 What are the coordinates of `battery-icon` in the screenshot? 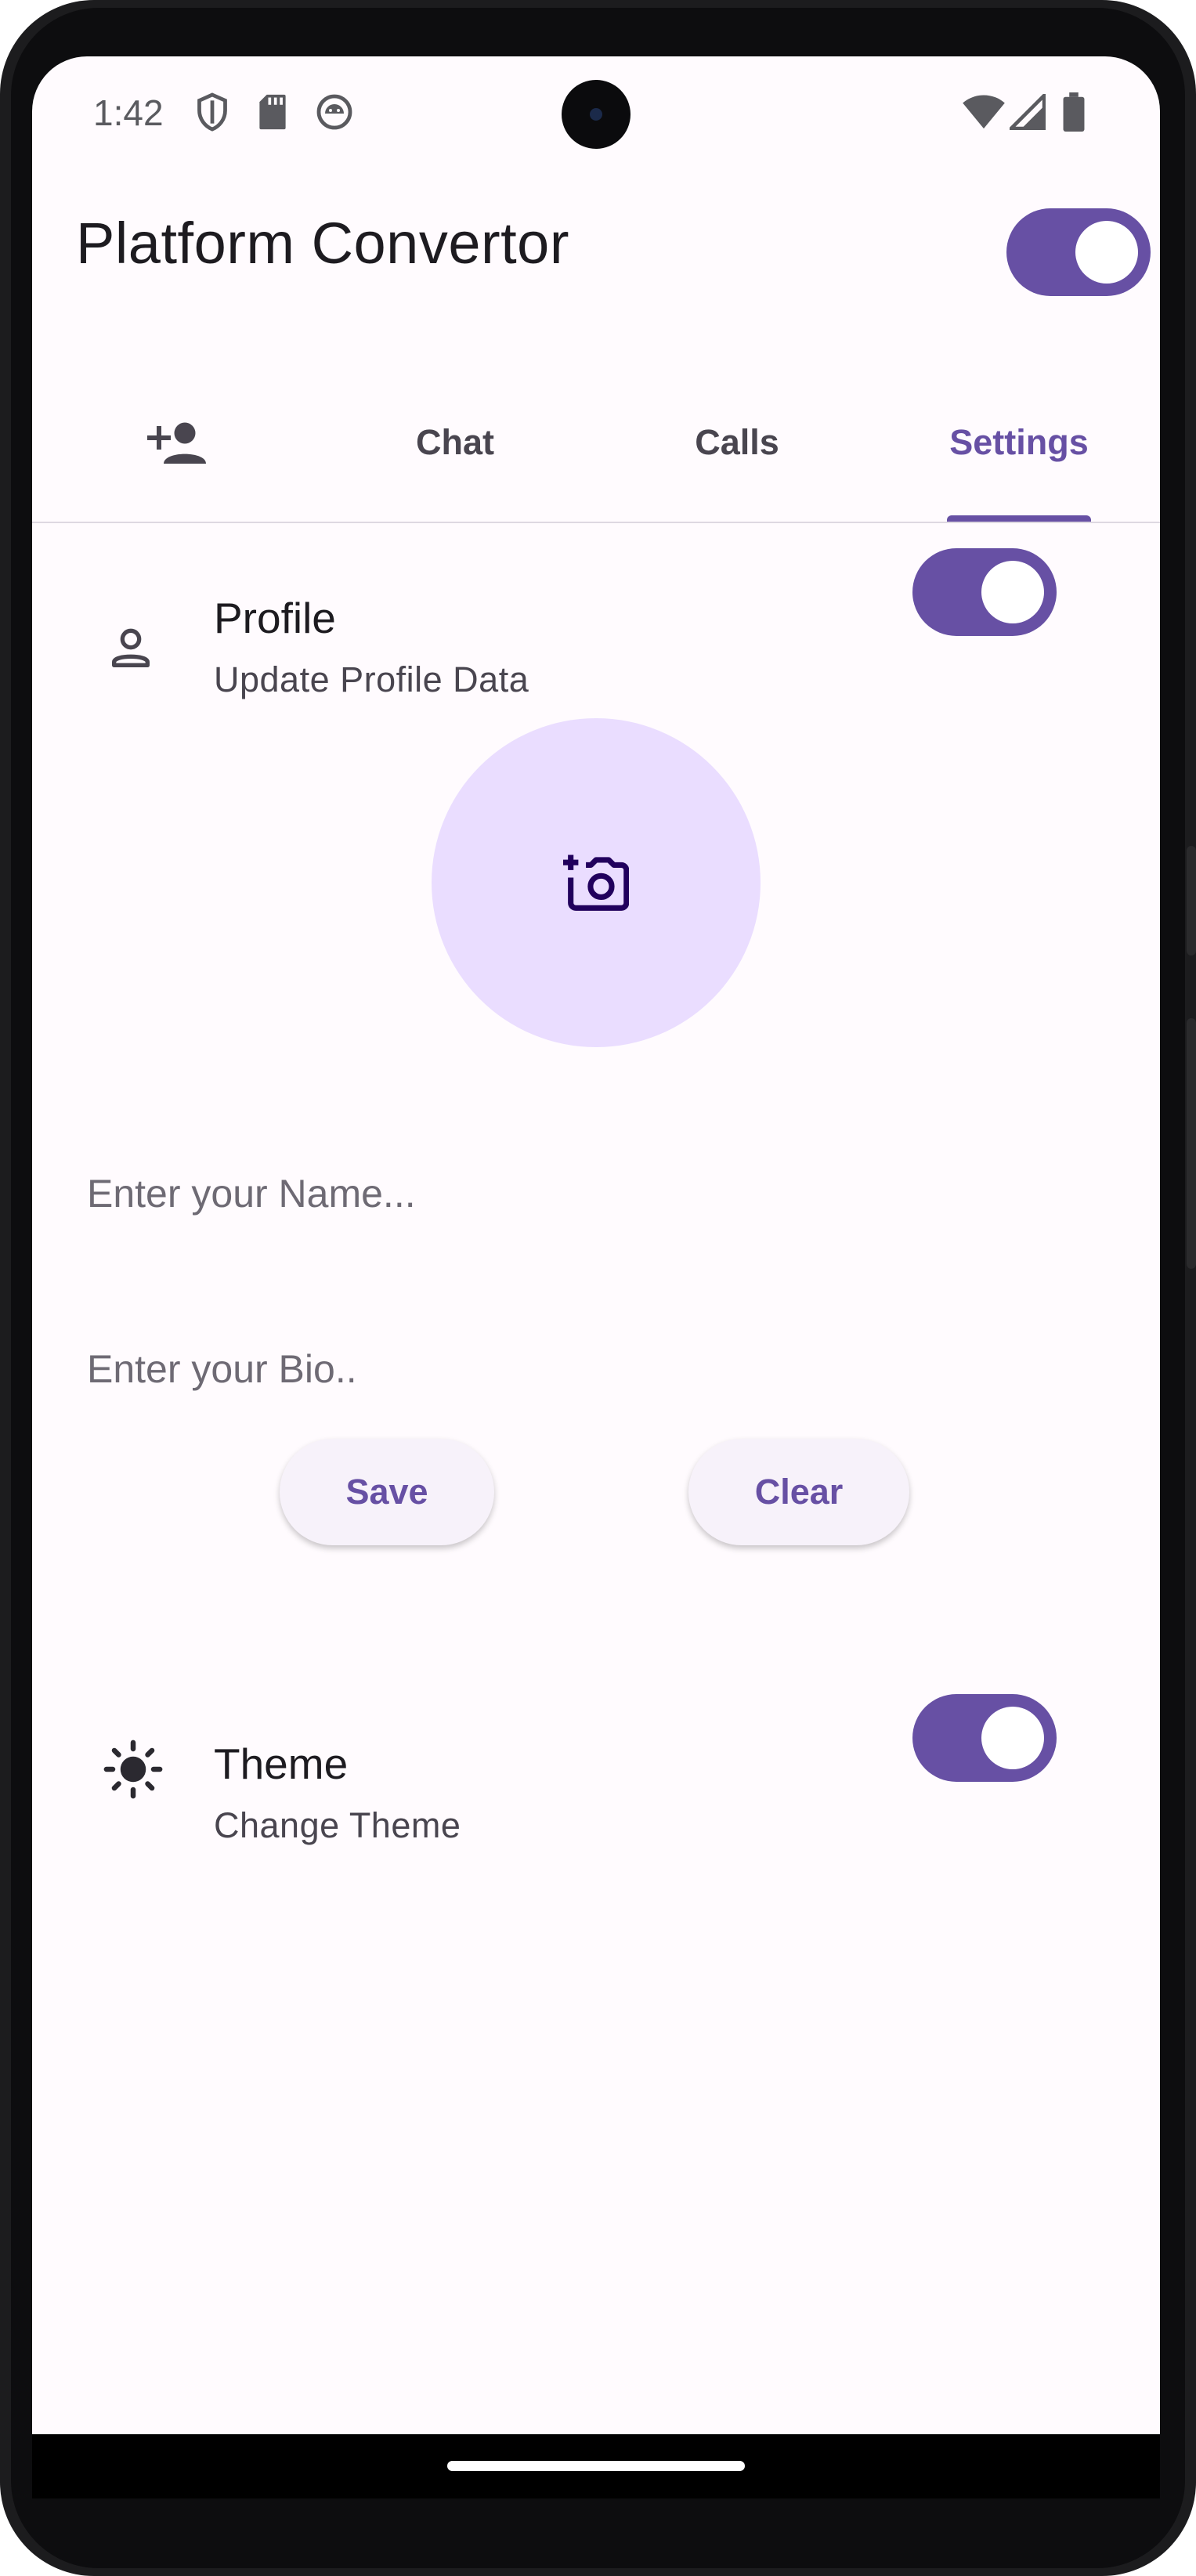 It's located at (1074, 112).